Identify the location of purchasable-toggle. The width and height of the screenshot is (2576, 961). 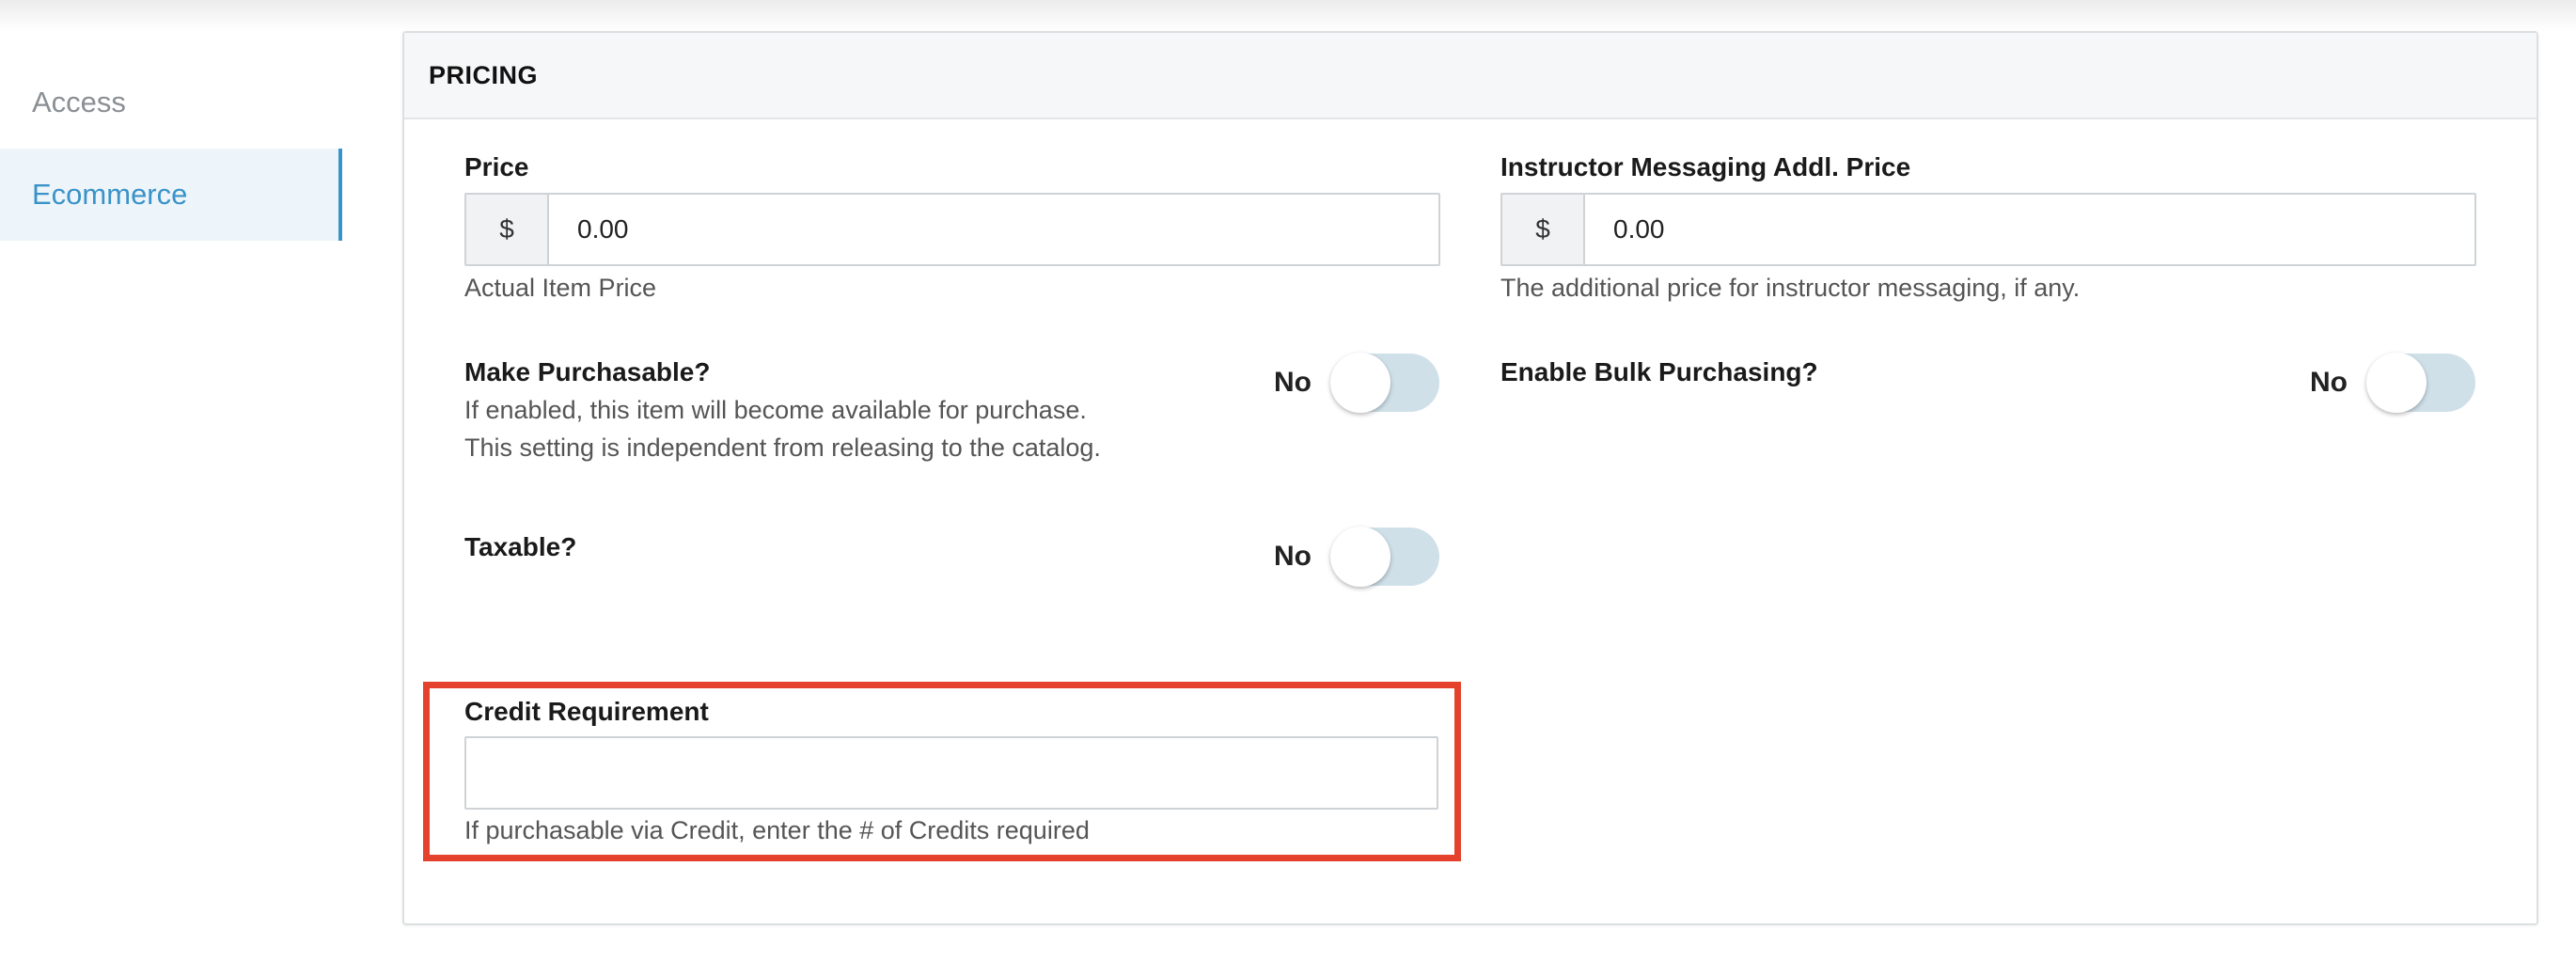
(1385, 383).